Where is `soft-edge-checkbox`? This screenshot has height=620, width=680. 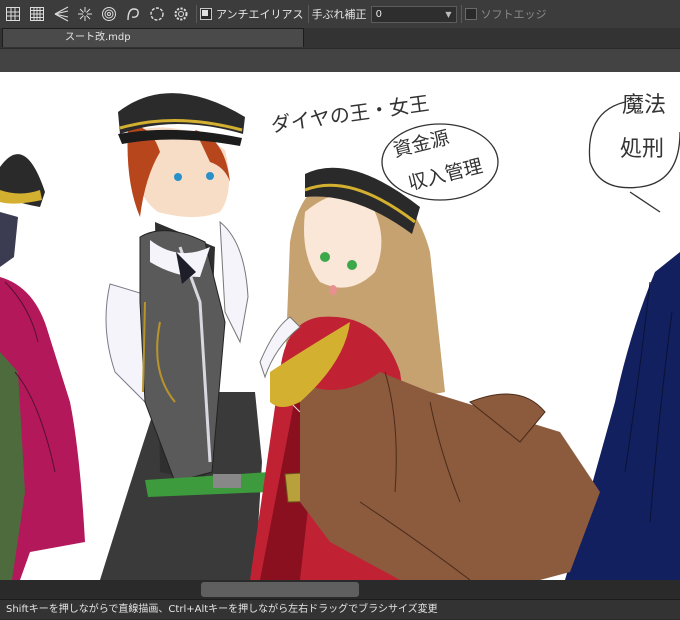
soft-edge-checkbox is located at coordinates (470, 14).